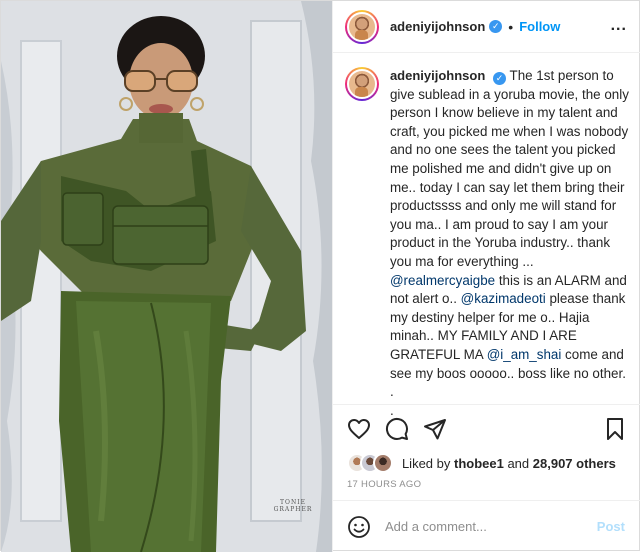 The image size is (640, 552). Describe the element at coordinates (359, 527) in the screenshot. I see `emoji-icon` at that location.